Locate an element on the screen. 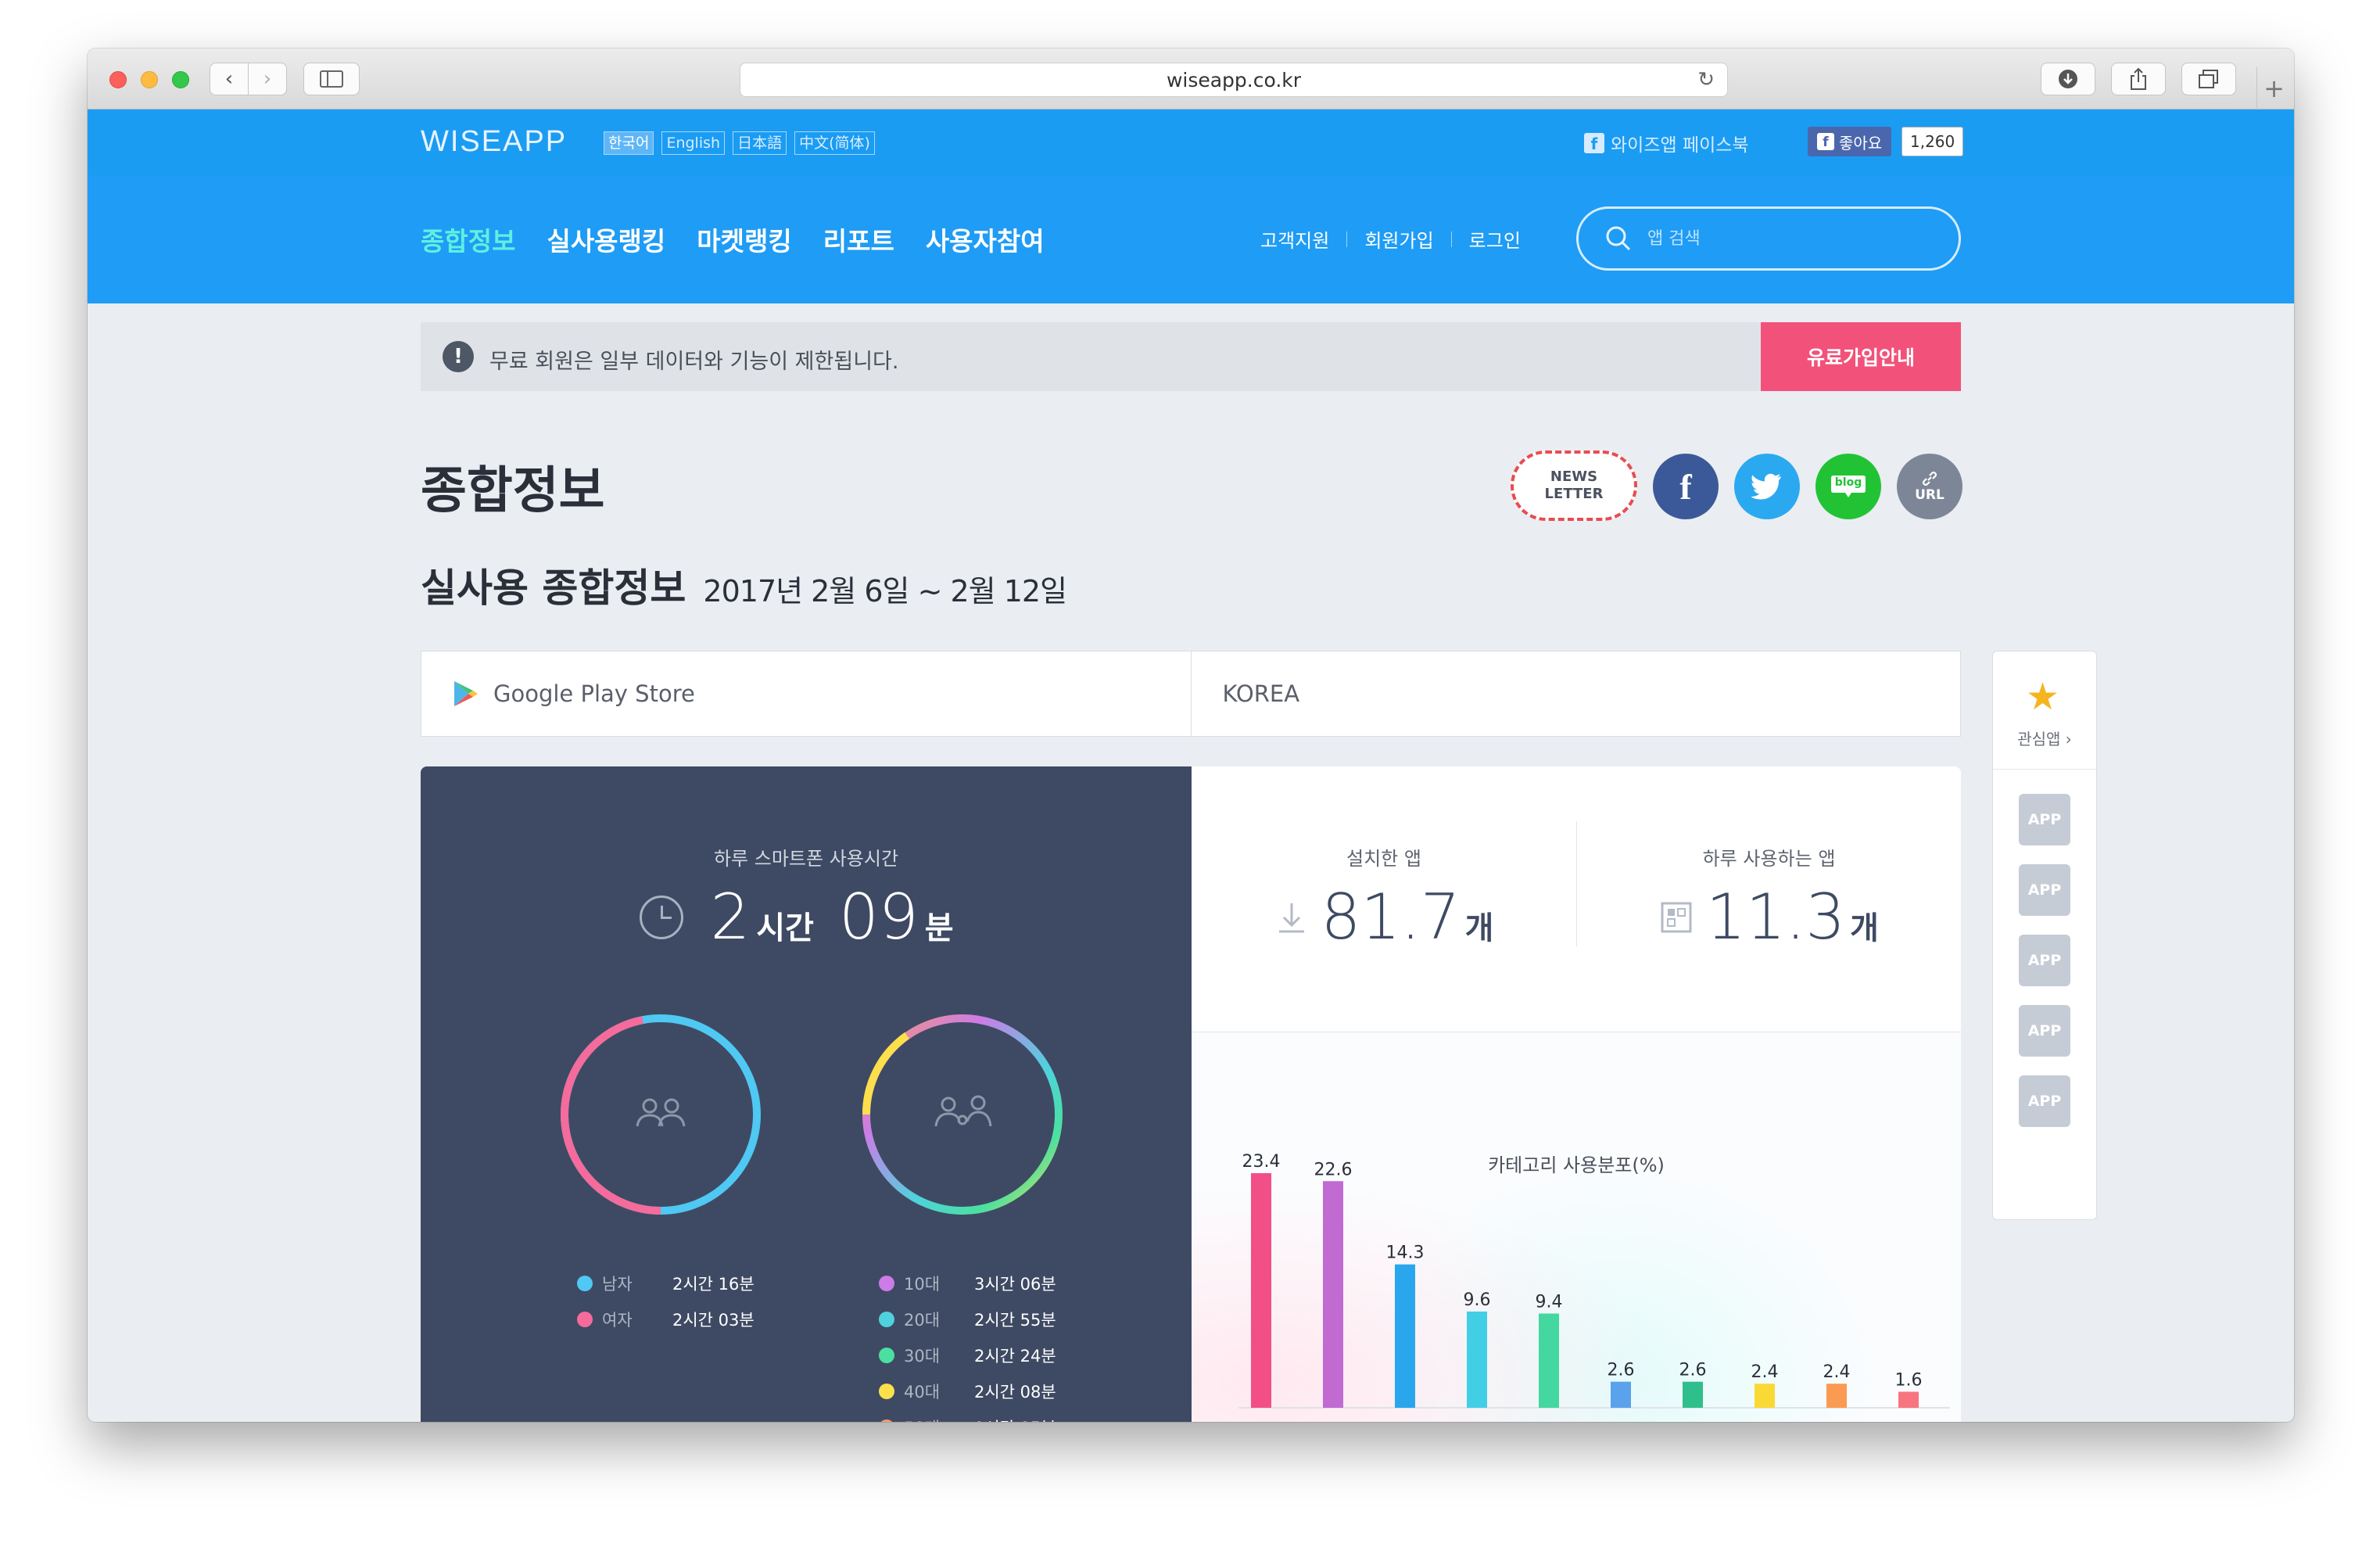 Image resolution: width=2380 pixels, height=1547 pixels. share-facebook-button: f is located at coordinates (1686, 486).